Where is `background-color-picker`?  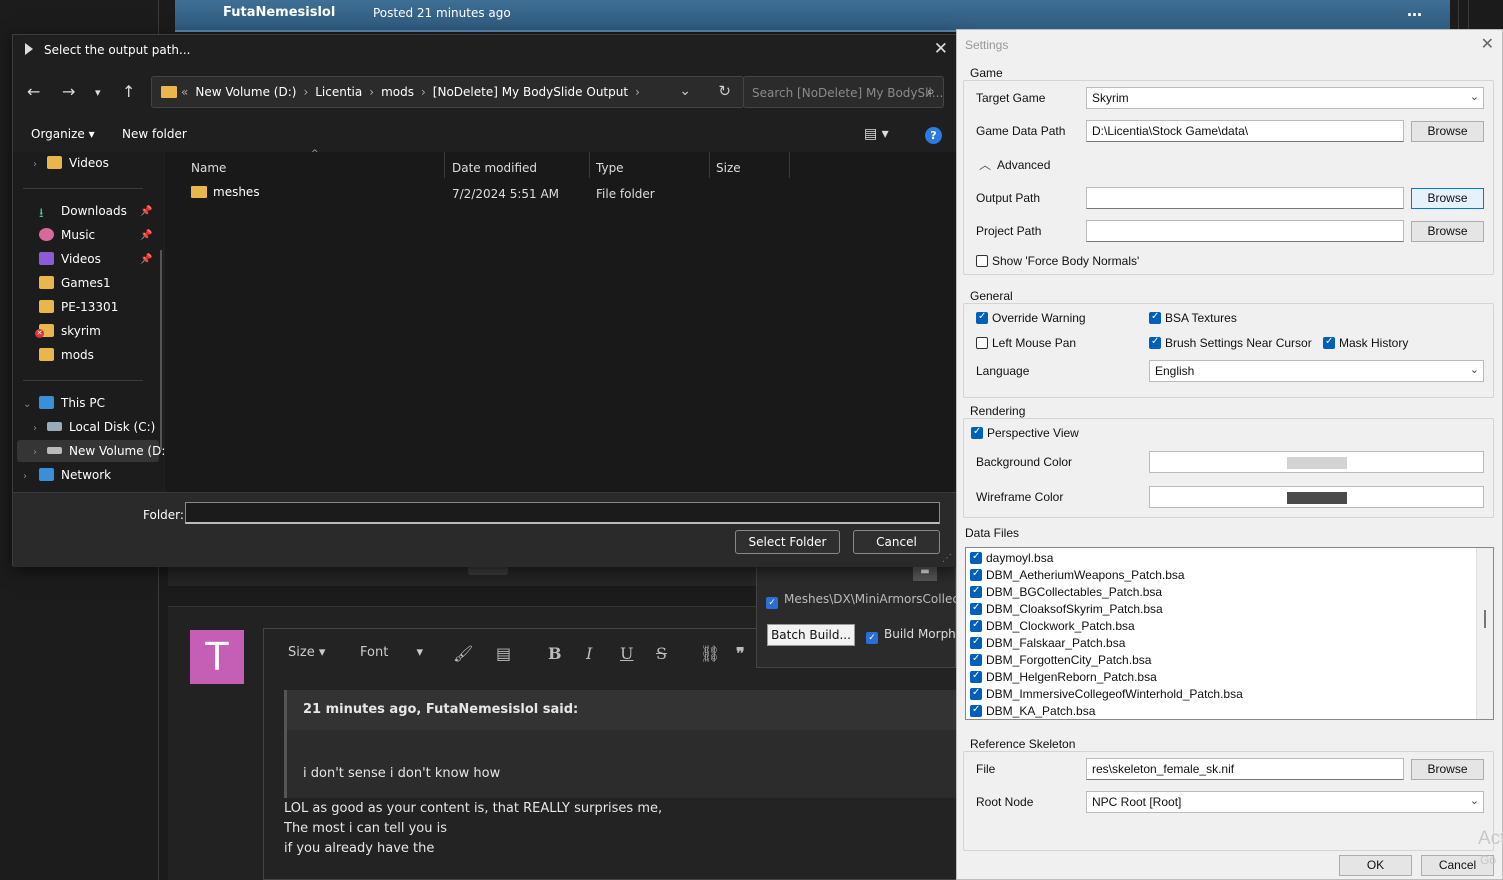
background-color-picker is located at coordinates (1316, 462).